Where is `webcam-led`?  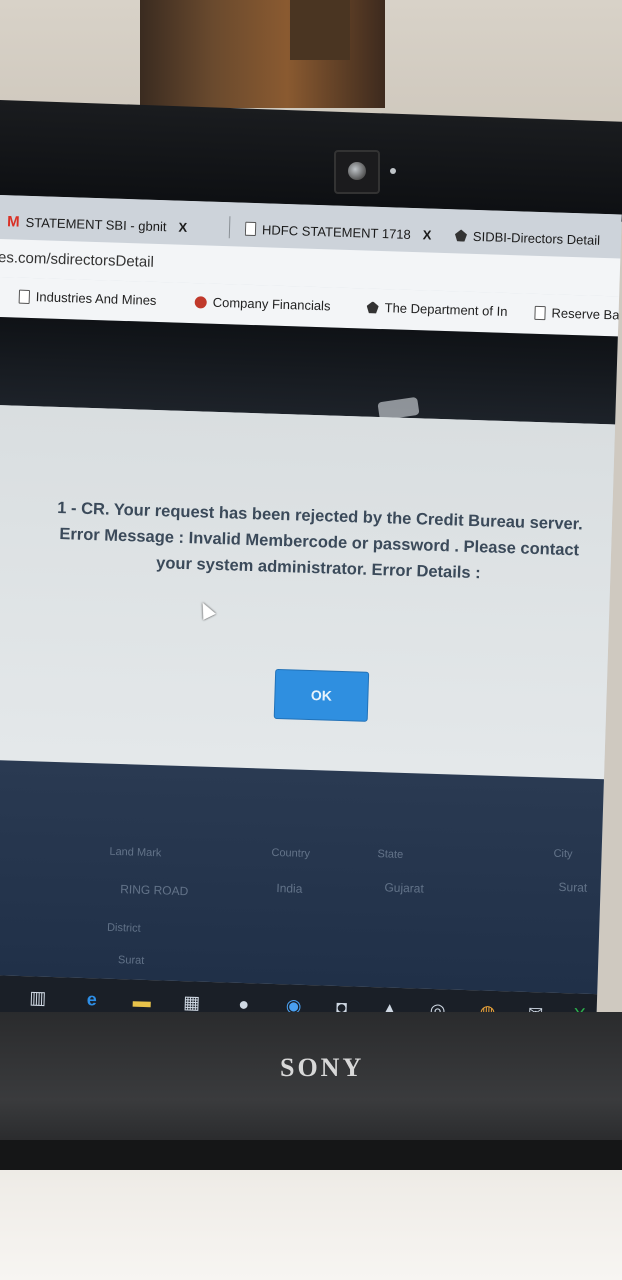 webcam-led is located at coordinates (393, 171).